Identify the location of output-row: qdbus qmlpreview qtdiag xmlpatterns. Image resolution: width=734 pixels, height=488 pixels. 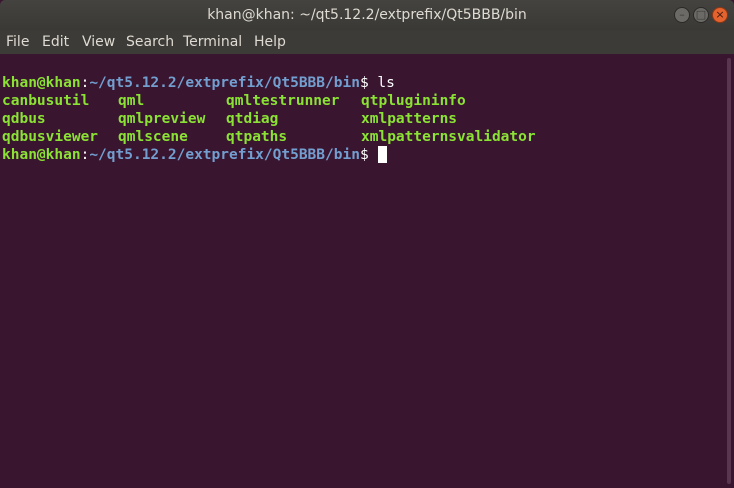
(229, 119).